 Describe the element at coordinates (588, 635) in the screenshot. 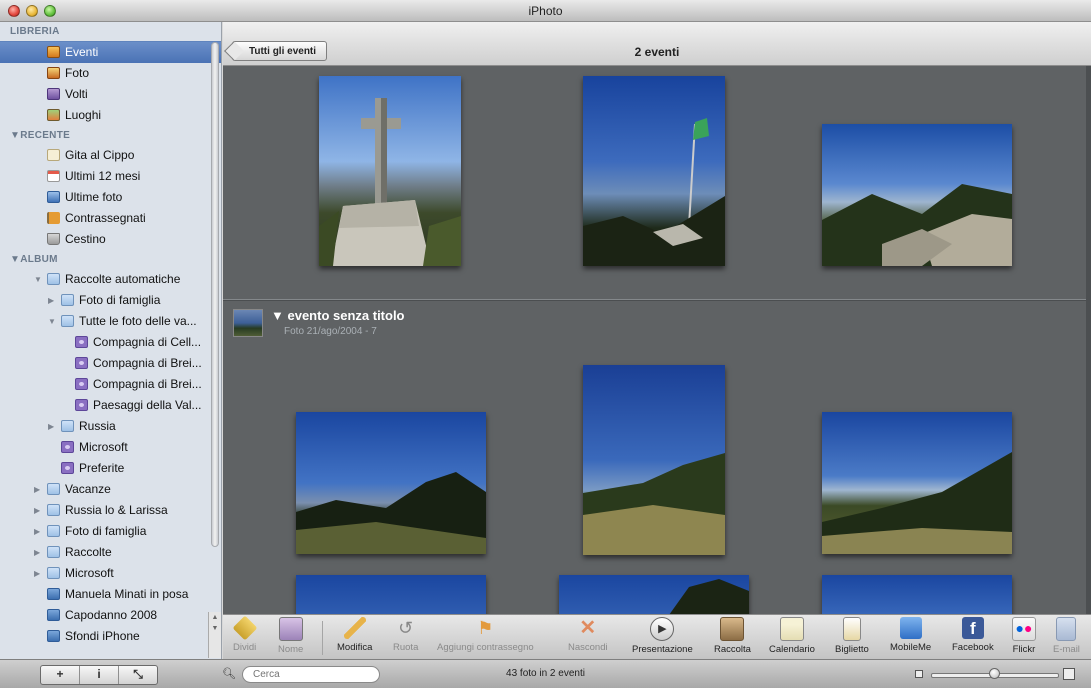

I see `hide-button: ✕ Nascondi` at that location.